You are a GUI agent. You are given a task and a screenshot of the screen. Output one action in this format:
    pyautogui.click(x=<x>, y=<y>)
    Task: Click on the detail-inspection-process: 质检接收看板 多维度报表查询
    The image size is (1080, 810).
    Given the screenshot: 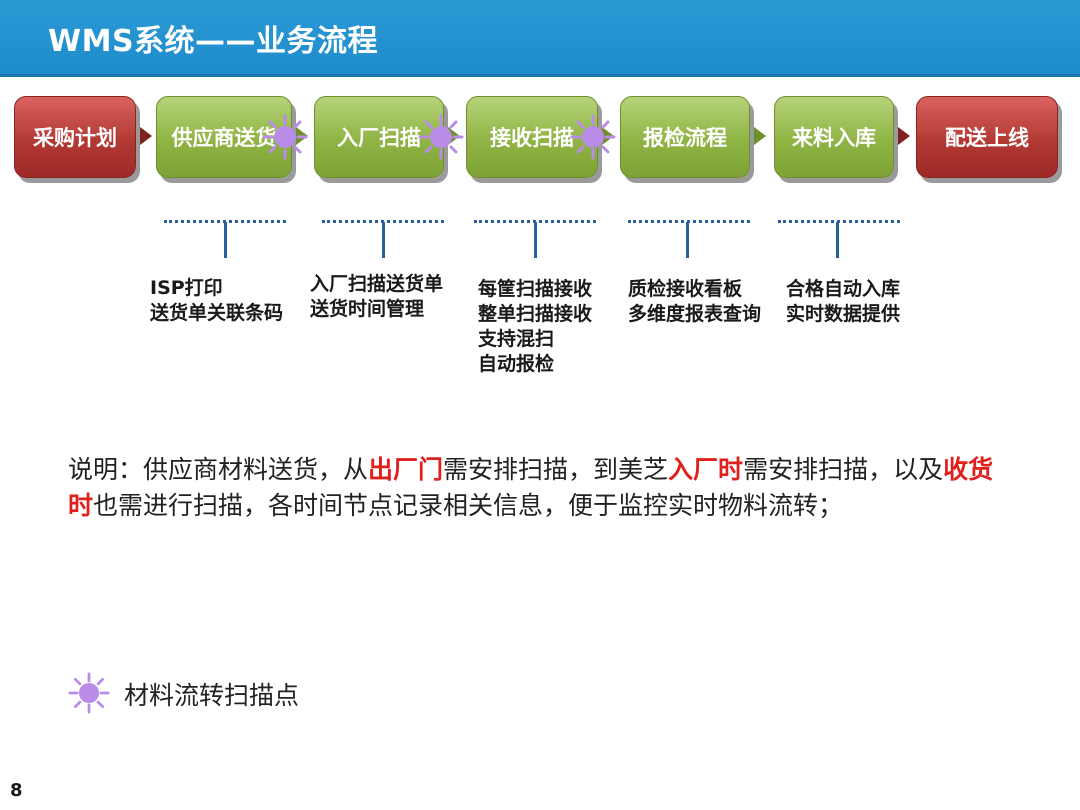 What is the action you would take?
    pyautogui.click(x=694, y=302)
    